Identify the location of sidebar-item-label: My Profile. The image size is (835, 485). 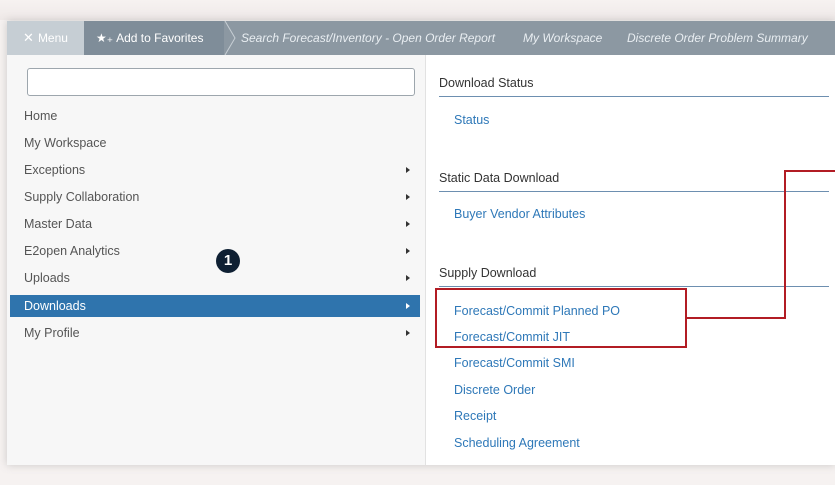
(52, 333).